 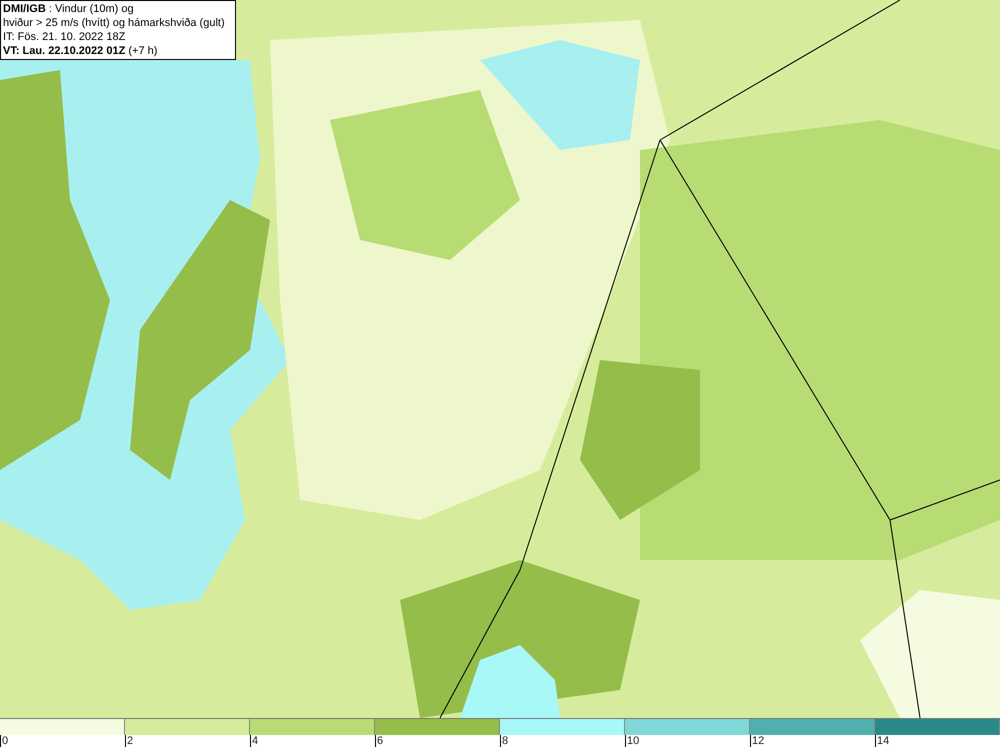 I want to click on legend-label: 12, so click(x=758, y=741).